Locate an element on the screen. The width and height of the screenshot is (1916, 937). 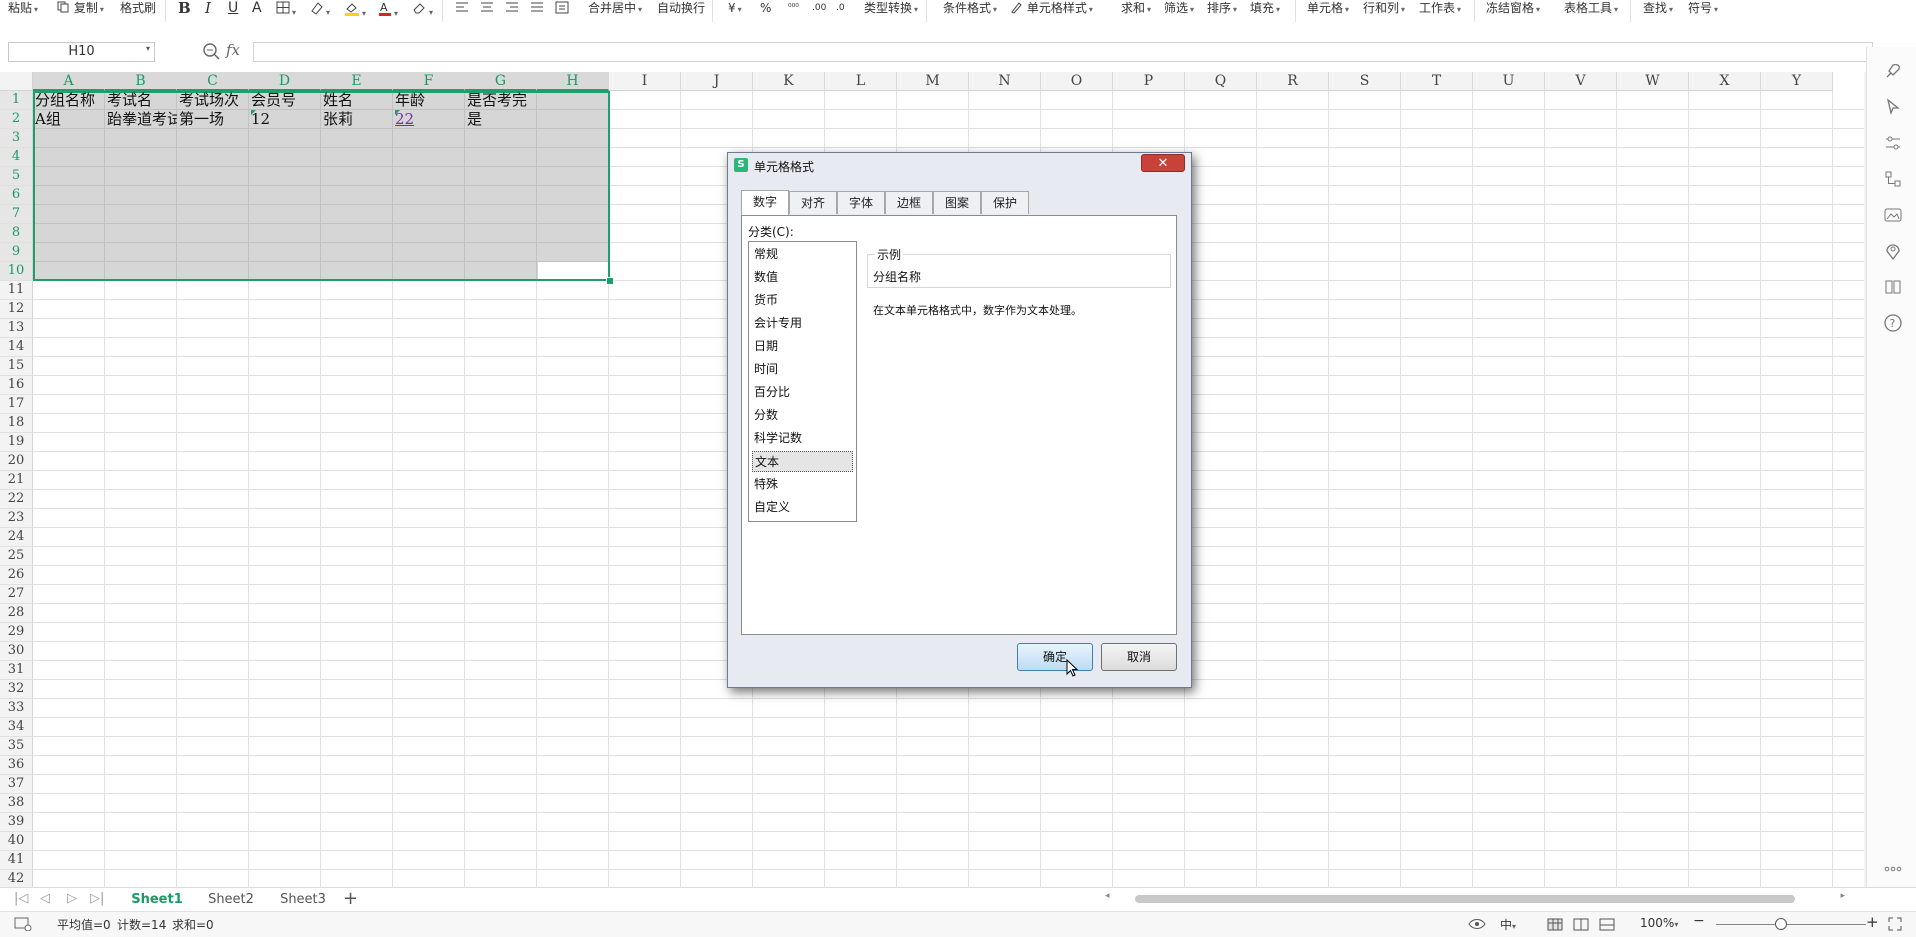
cell-style-icon: ▾ is located at coordinates (320, 10).